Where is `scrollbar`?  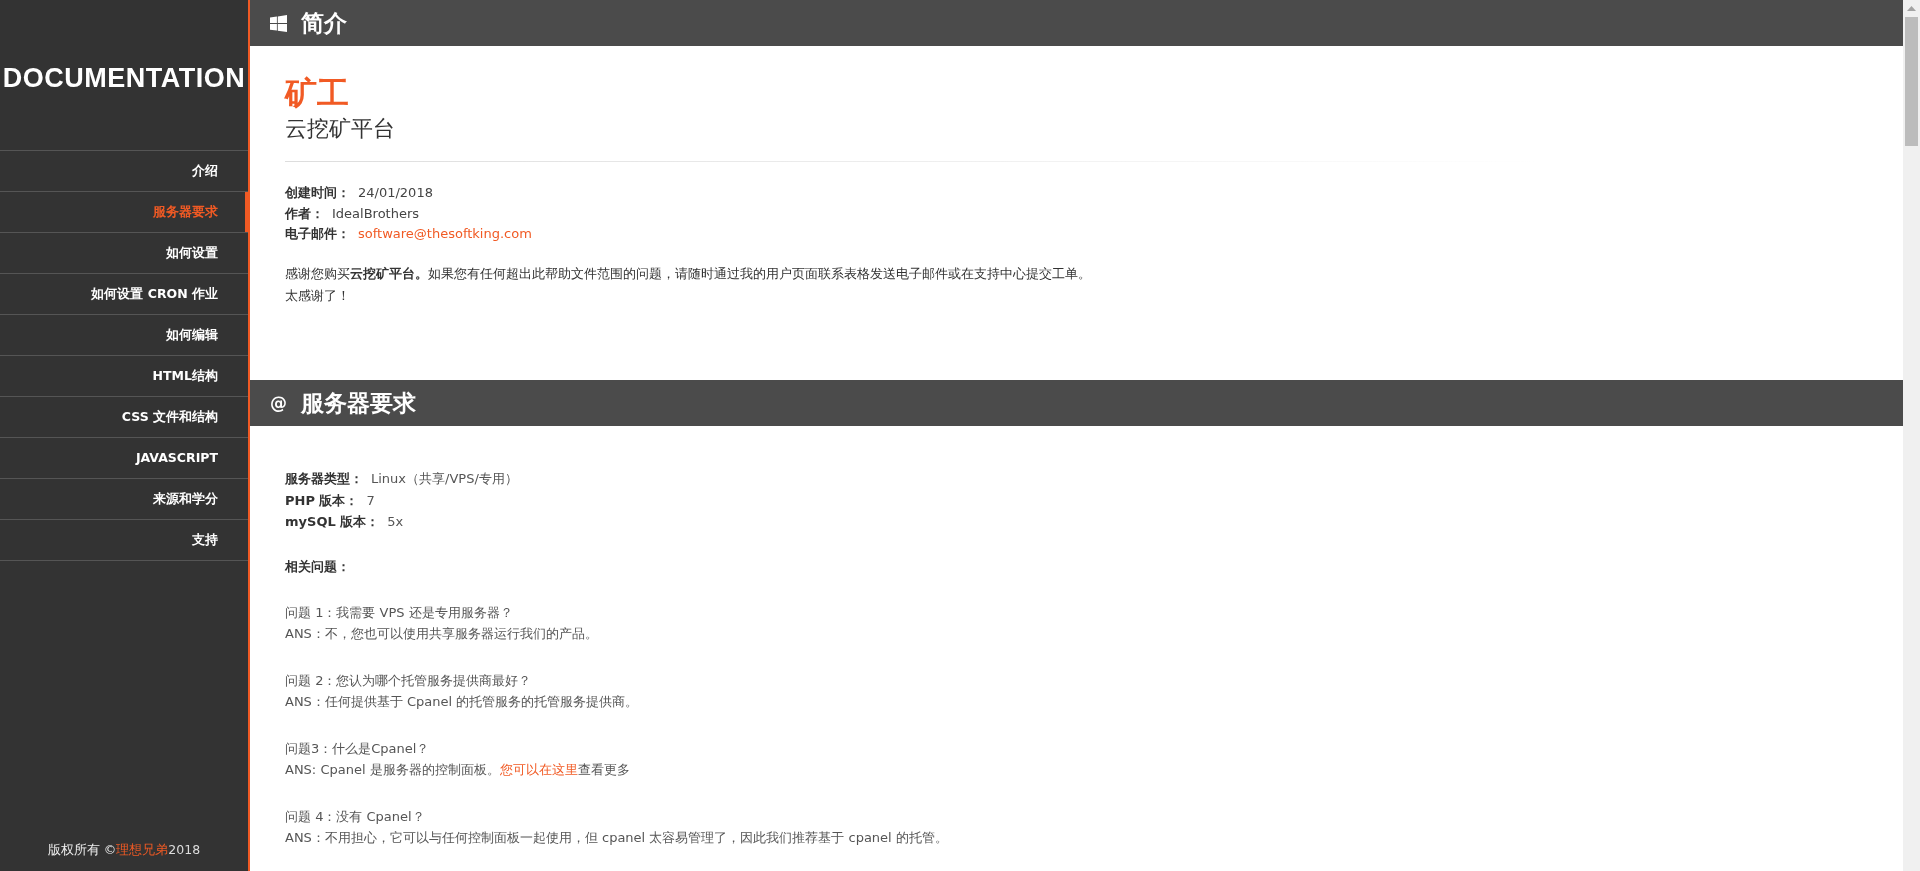 scrollbar is located at coordinates (1911, 435).